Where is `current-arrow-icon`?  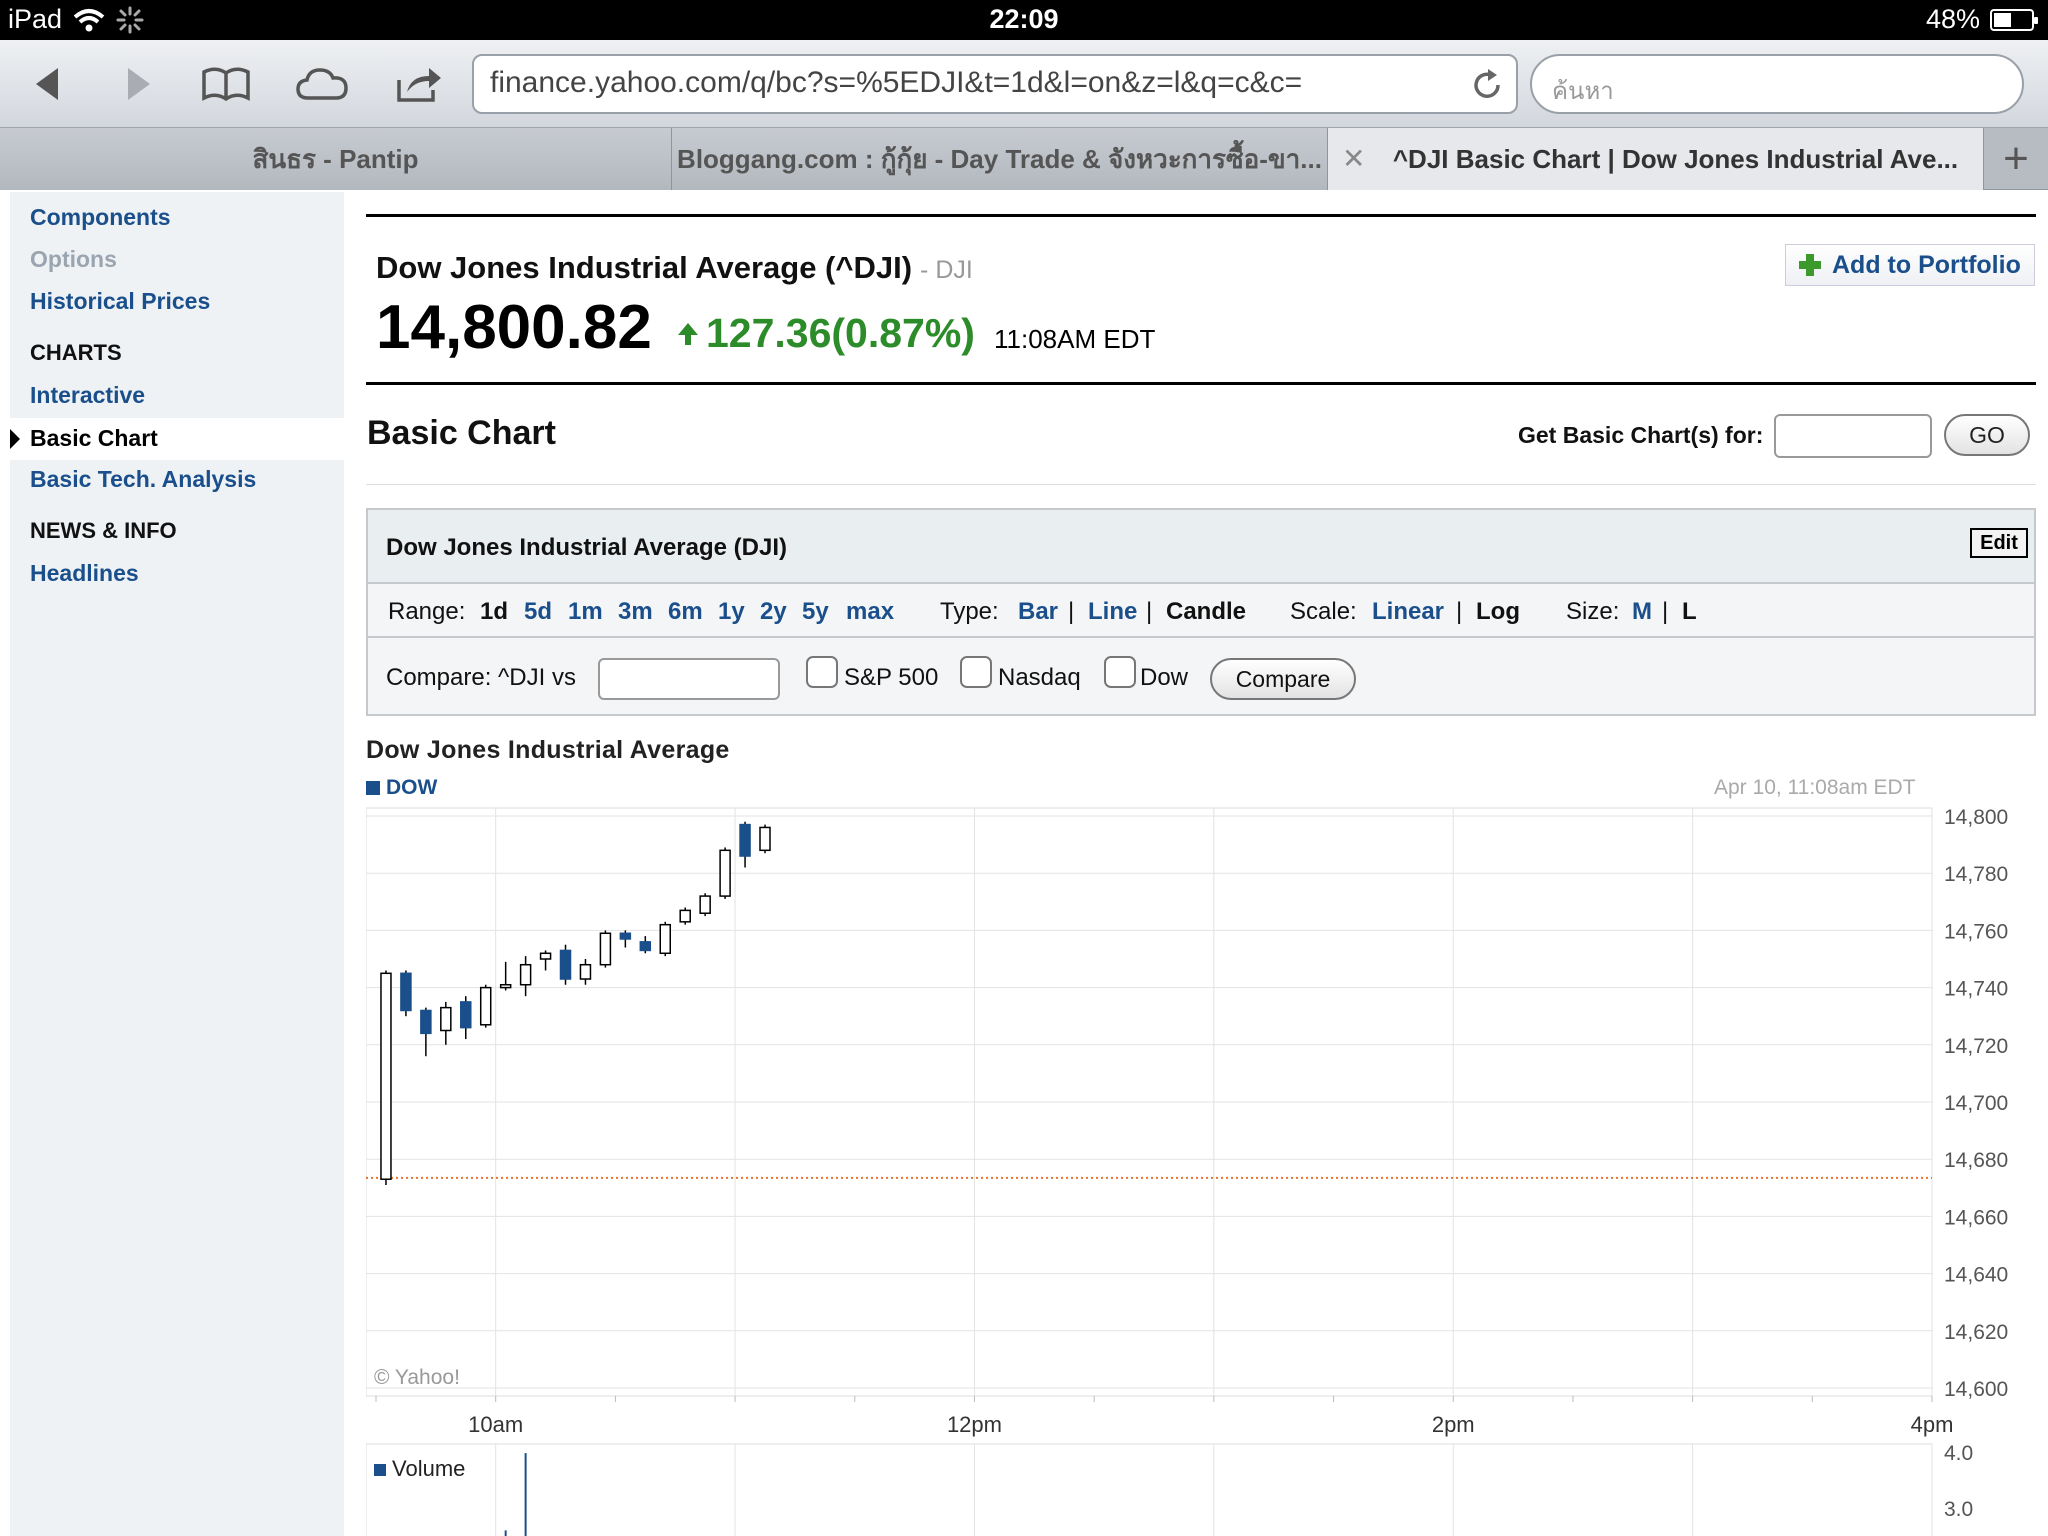 current-arrow-icon is located at coordinates (15, 439).